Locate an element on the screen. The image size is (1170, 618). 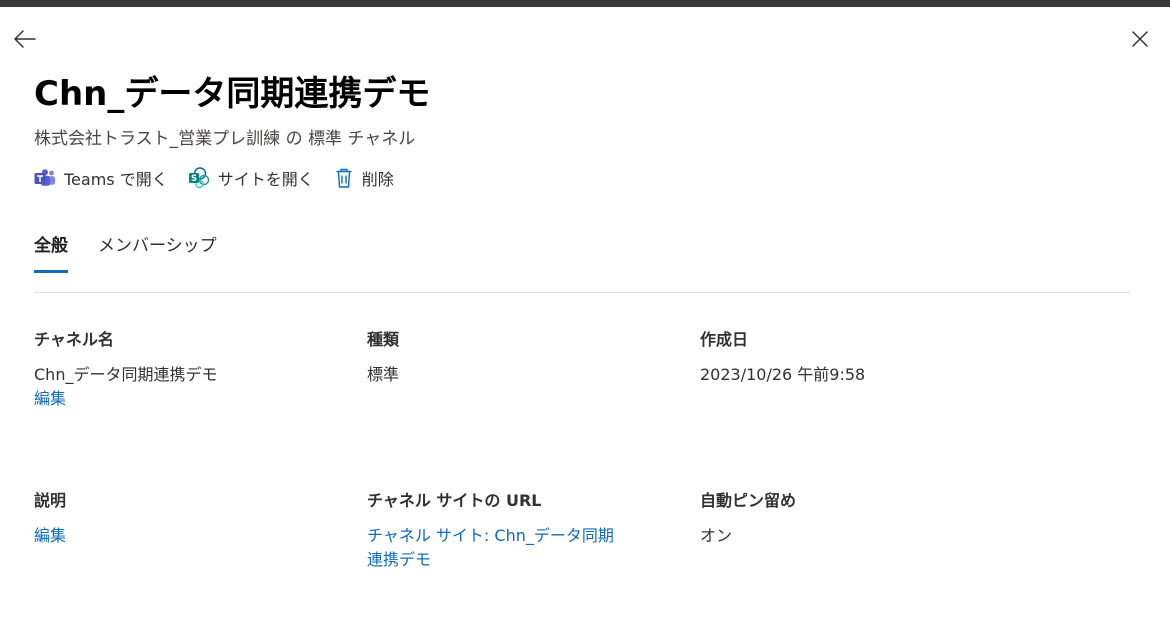
delete-button: 削除 is located at coordinates (364, 178).